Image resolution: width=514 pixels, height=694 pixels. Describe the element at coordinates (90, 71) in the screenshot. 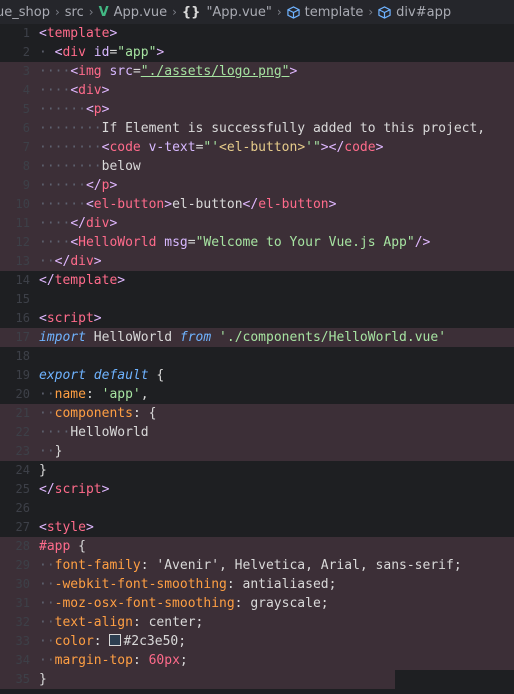

I see `tag-name: img` at that location.